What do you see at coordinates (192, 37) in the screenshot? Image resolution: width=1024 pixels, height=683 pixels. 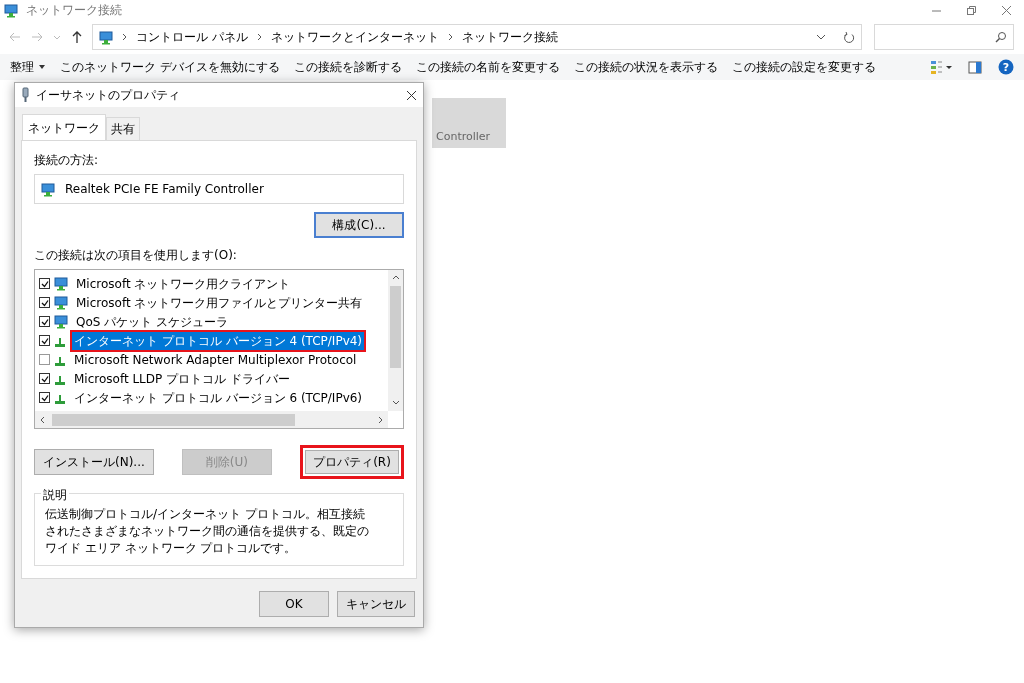 I see `breadcrumb-link: コントロール パネル` at bounding box center [192, 37].